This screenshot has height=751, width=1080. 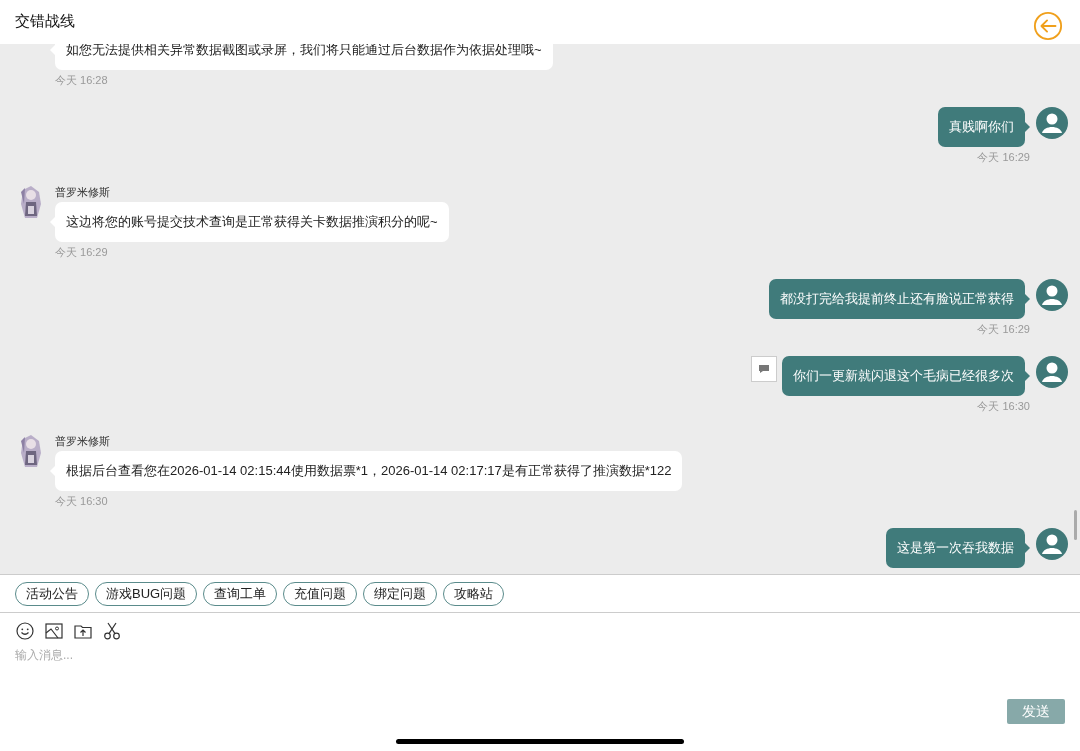 What do you see at coordinates (52, 593) in the screenshot?
I see `quick-reply-button: 活动公告` at bounding box center [52, 593].